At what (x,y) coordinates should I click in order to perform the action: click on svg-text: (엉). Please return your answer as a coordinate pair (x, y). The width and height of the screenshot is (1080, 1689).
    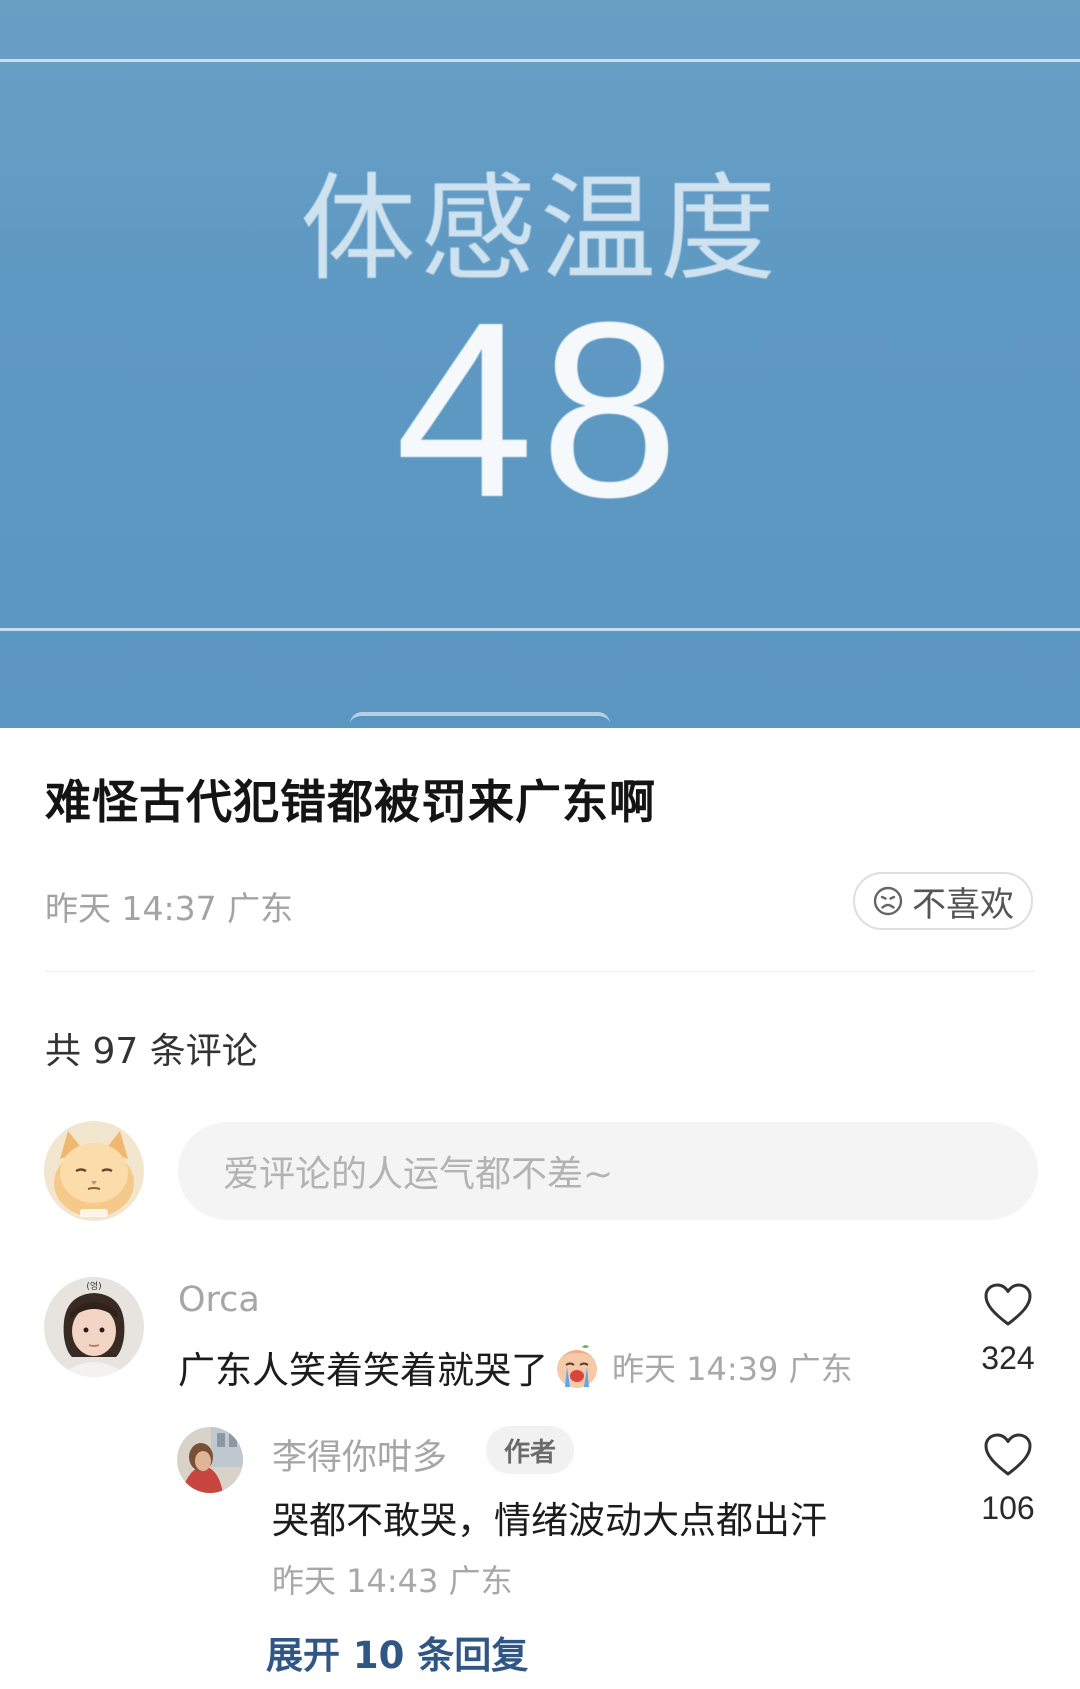
    Looking at the image, I should click on (93, 1286).